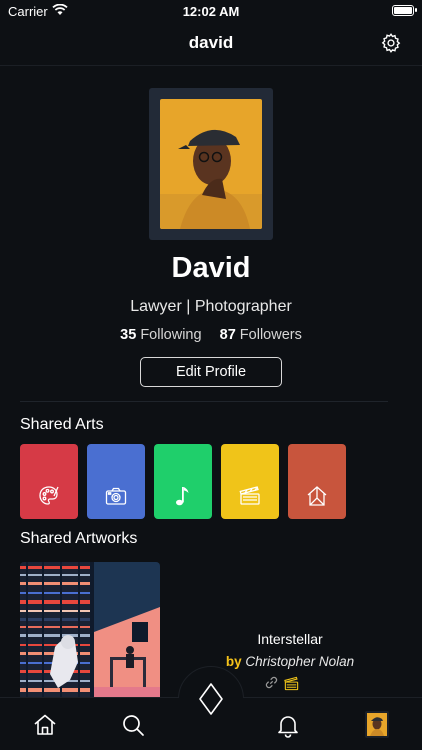  I want to click on profile-avatar, so click(377, 724).